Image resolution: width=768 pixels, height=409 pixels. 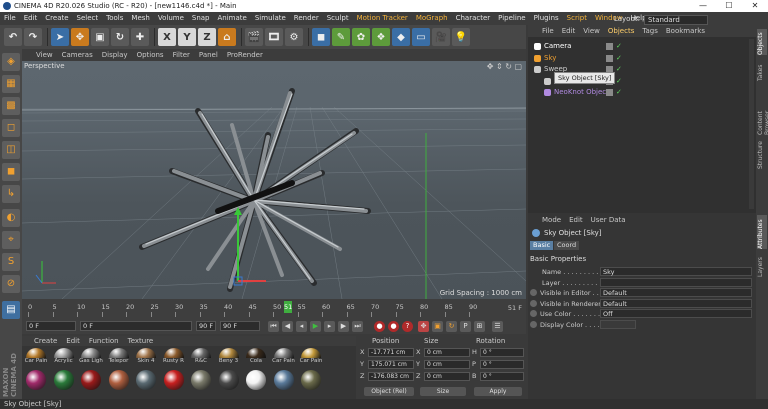 I want to click on menu-mograph: MoGraph, so click(x=432, y=18).